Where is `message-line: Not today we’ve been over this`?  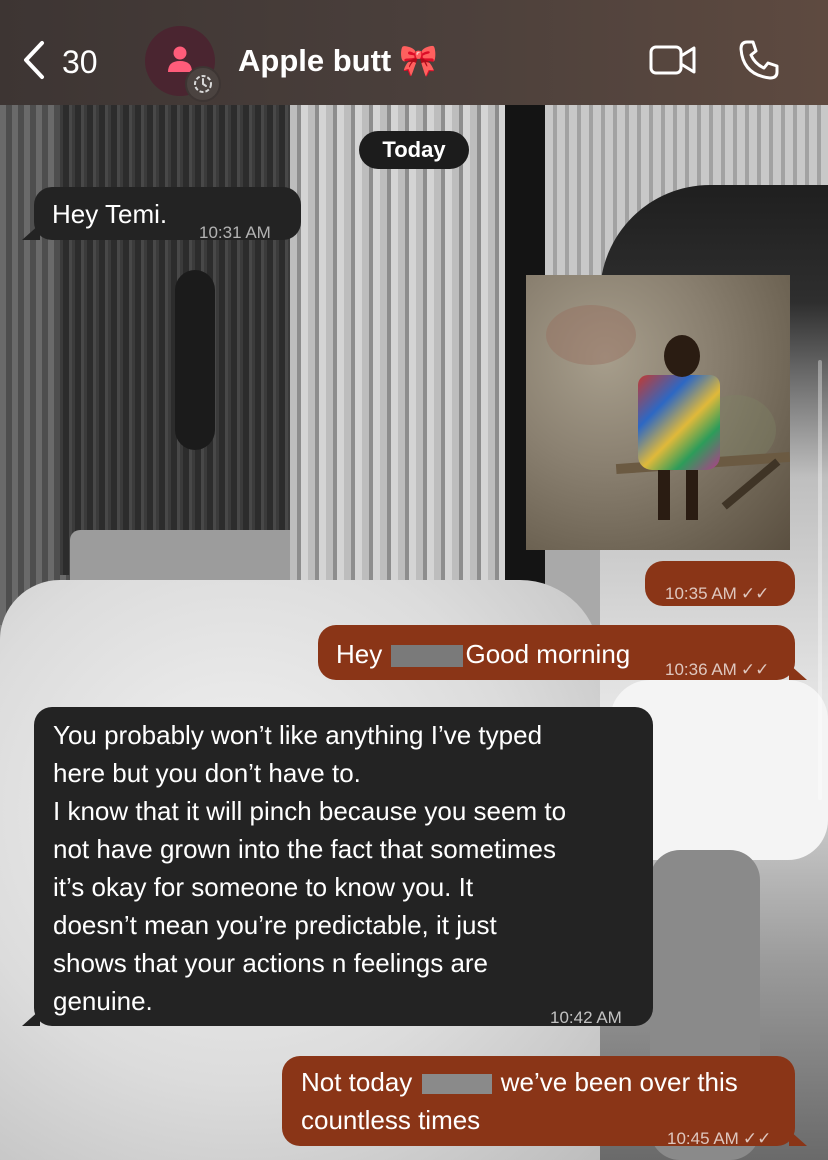 message-line: Not today we’ve been over this is located at coordinates (519, 1082).